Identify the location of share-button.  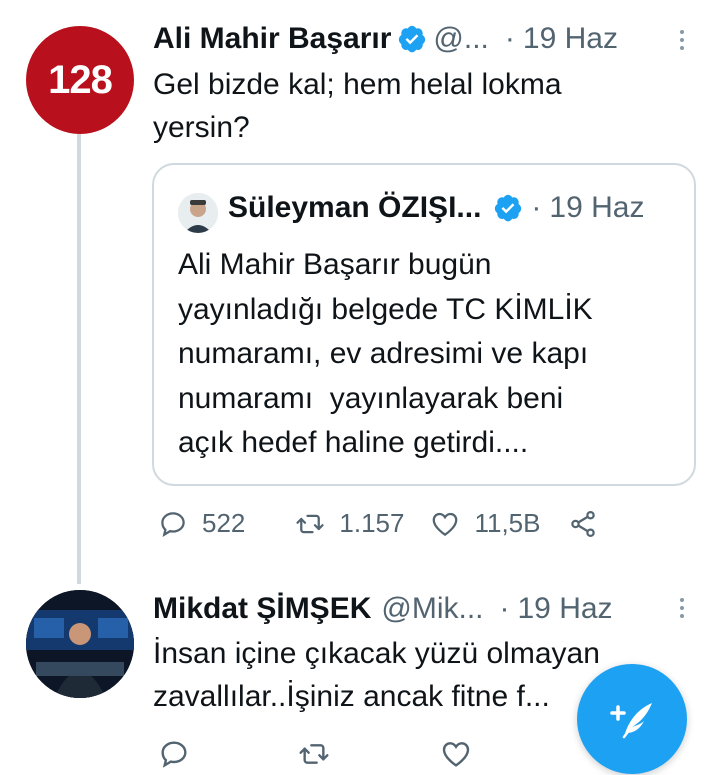
(583, 524).